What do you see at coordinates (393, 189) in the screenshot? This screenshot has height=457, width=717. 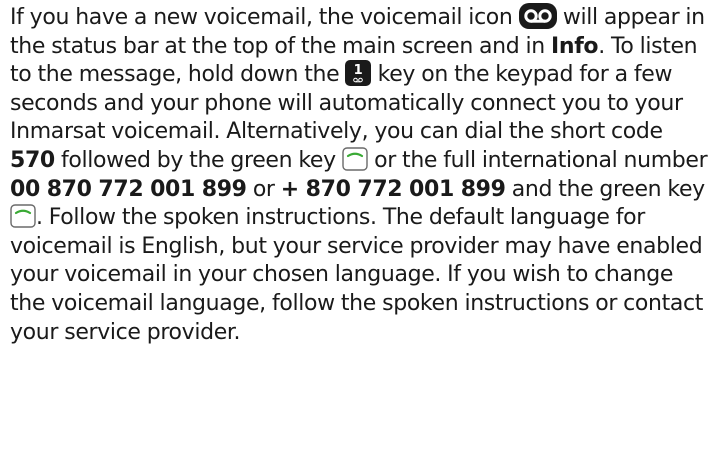 I see `plus-number: + 870 772 001 899` at bounding box center [393, 189].